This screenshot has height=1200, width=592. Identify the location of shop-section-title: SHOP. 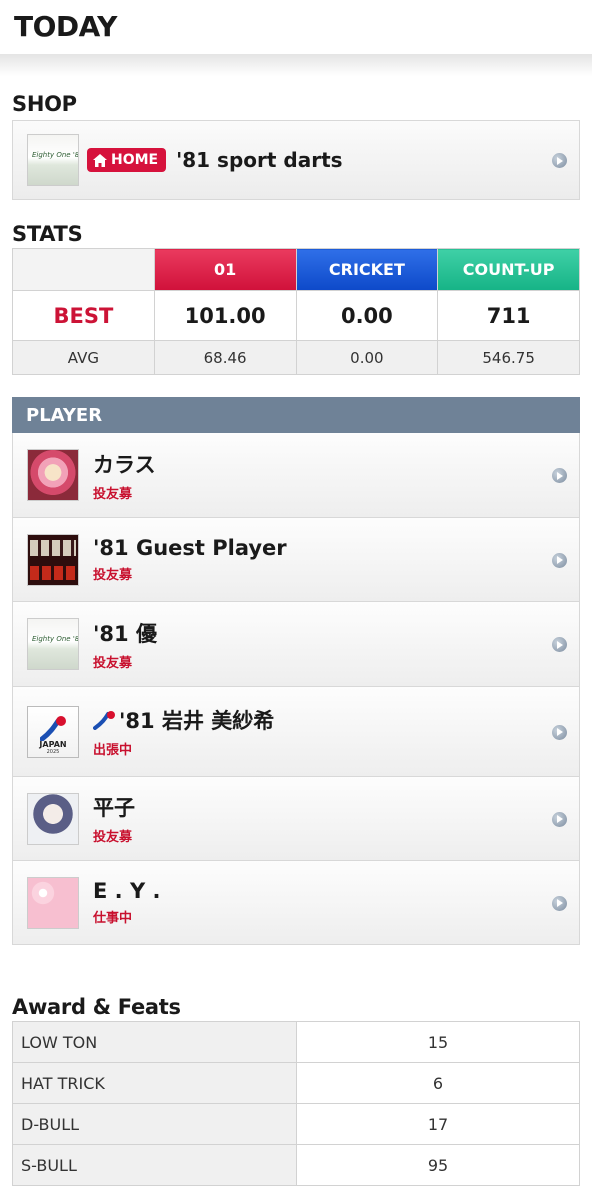
(44, 104).